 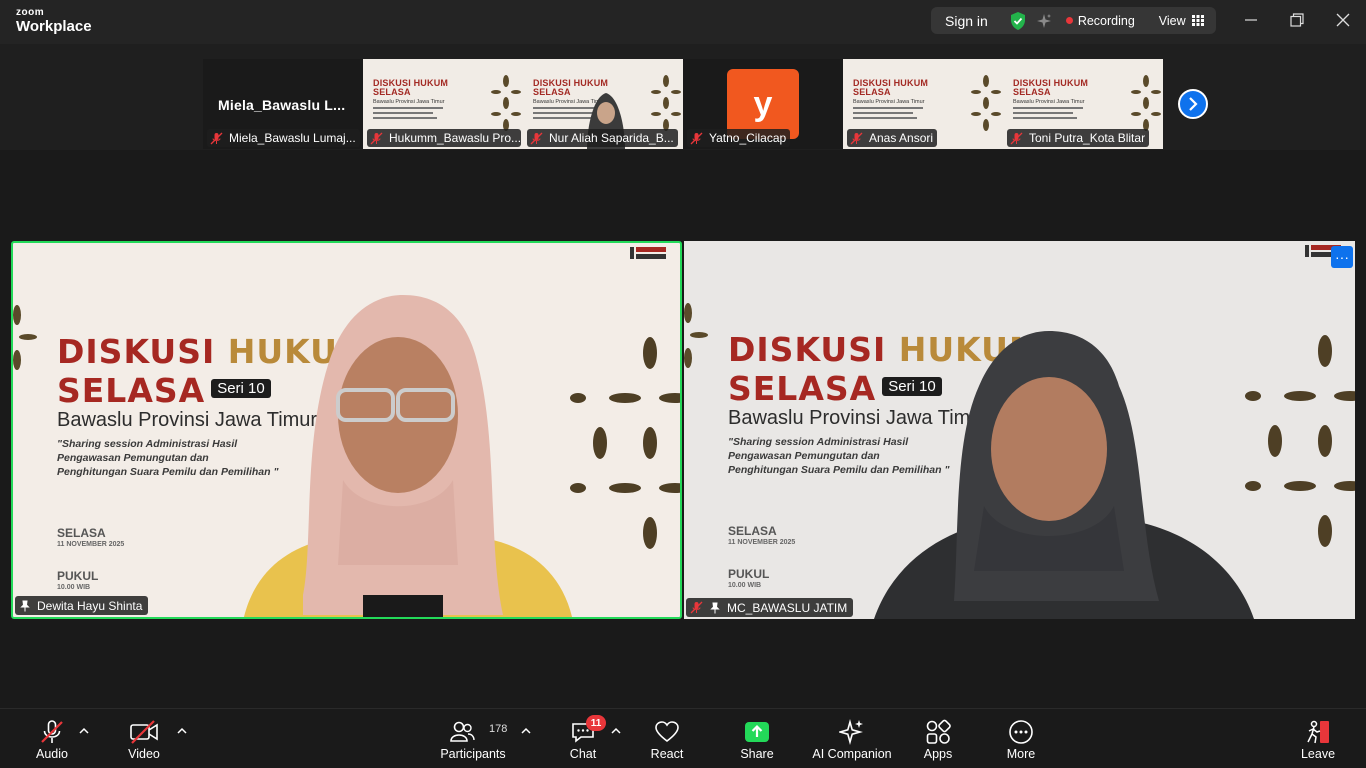 What do you see at coordinates (966, 21) in the screenshot?
I see `sign-in-link: Sign in` at bounding box center [966, 21].